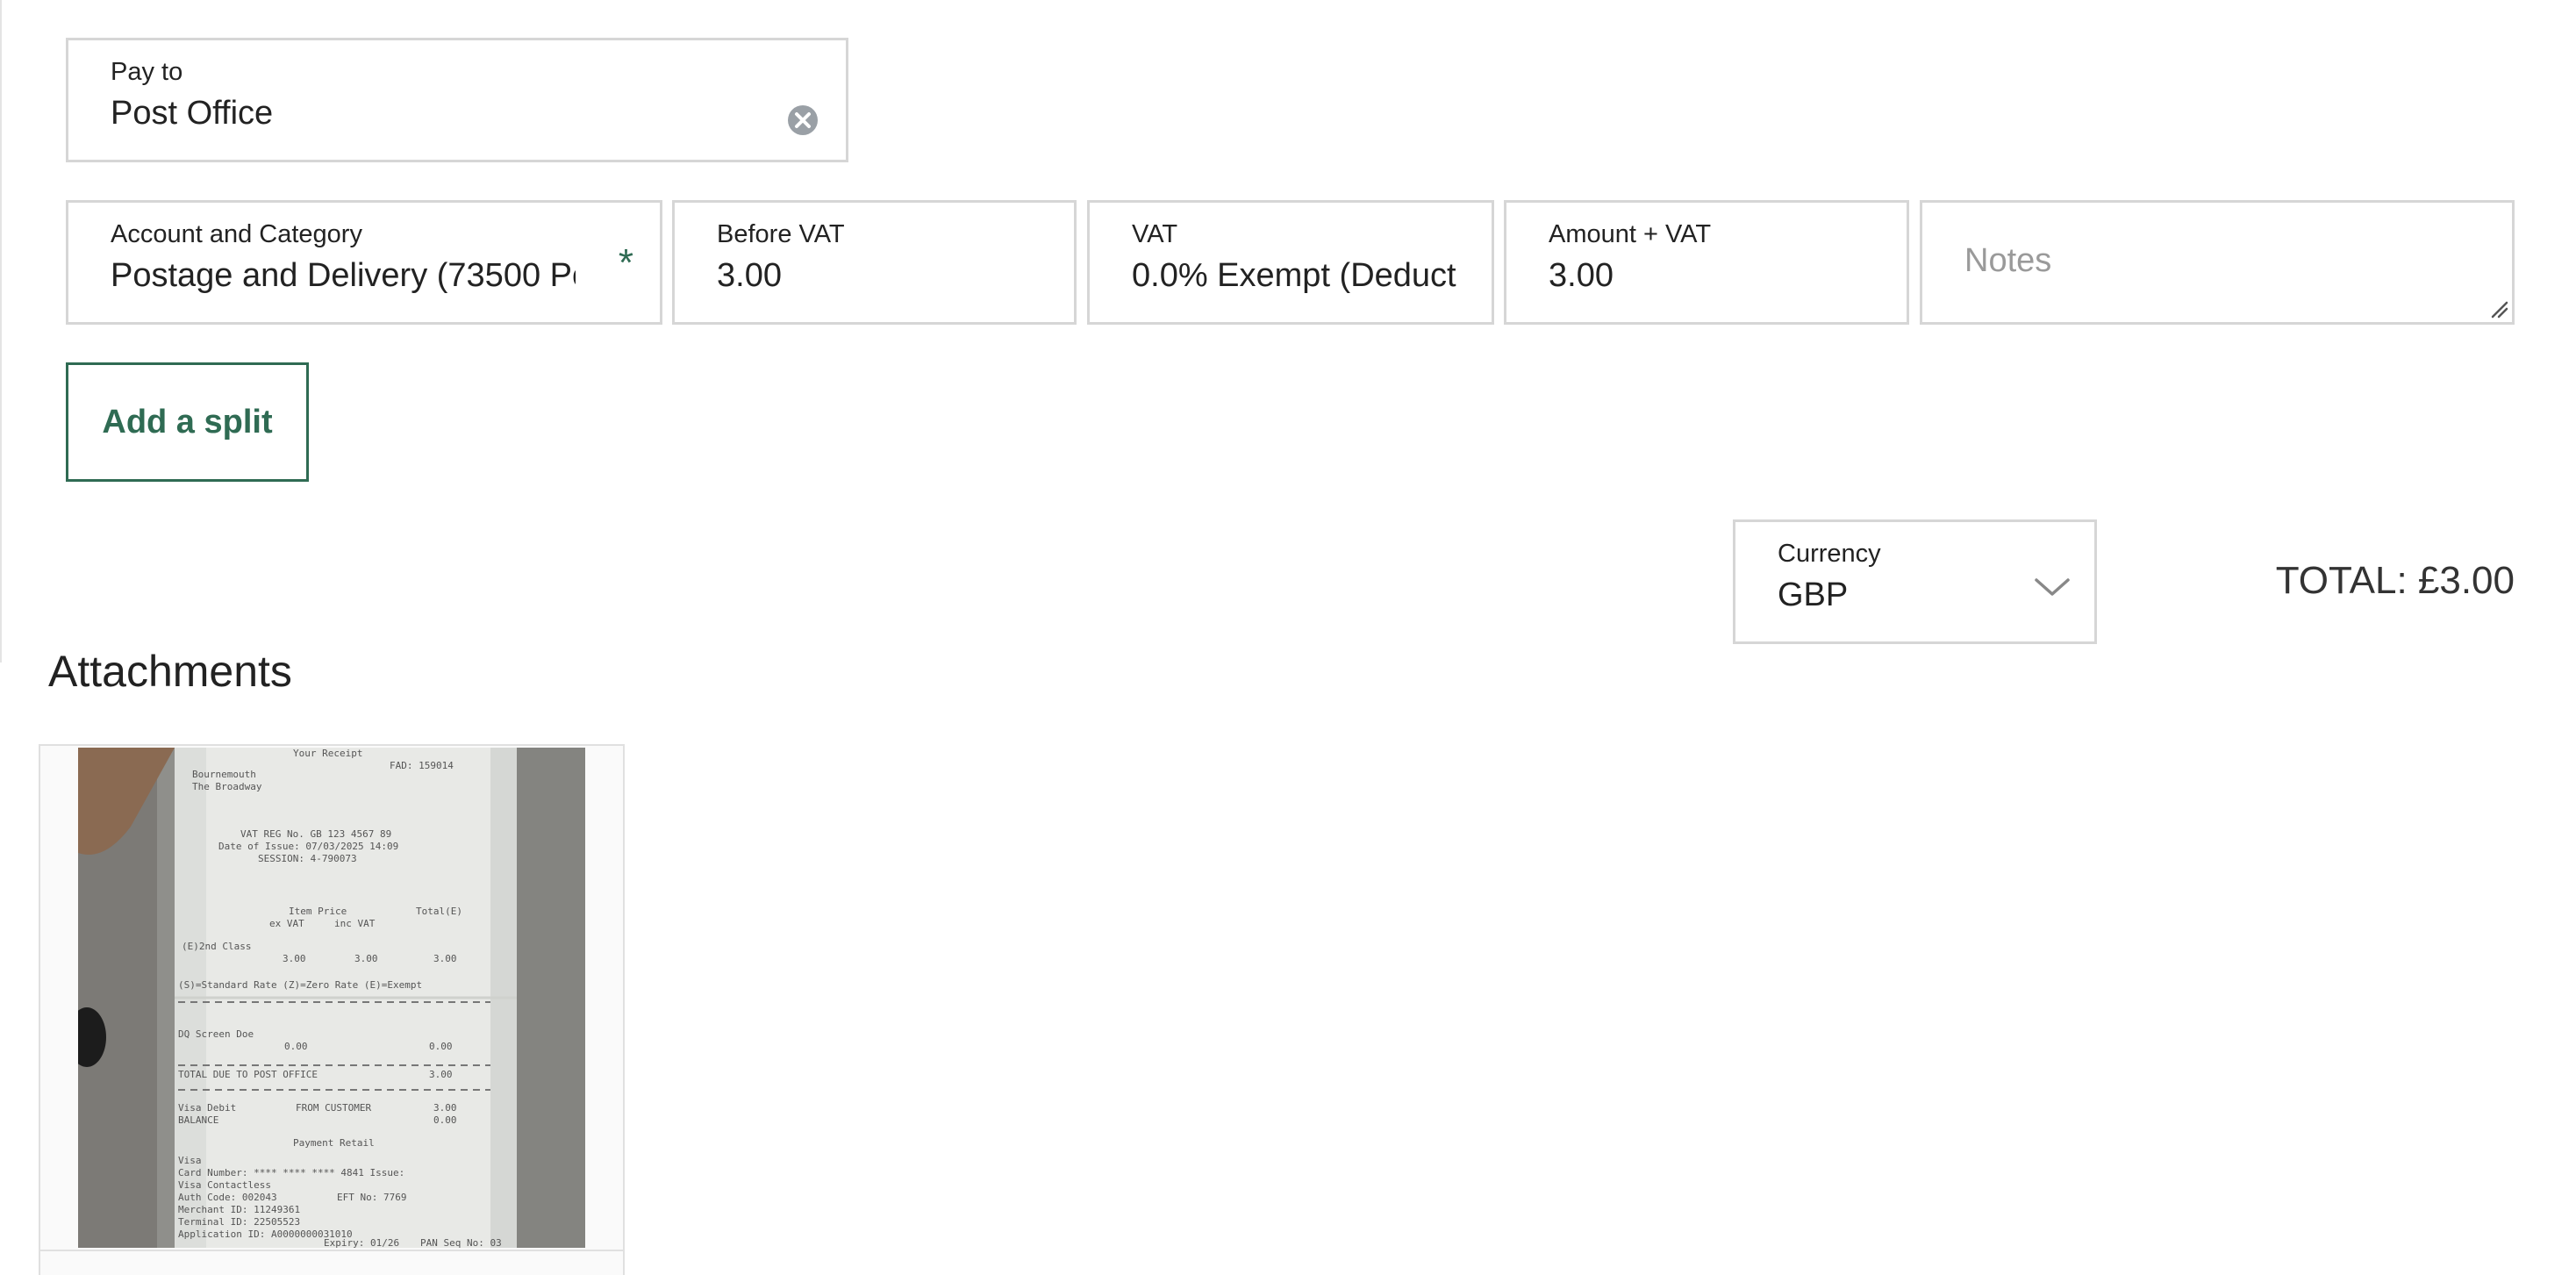 Image resolution: width=2576 pixels, height=1275 pixels. I want to click on amount-vat-field: Amount + VAT 3.00, so click(1706, 262).